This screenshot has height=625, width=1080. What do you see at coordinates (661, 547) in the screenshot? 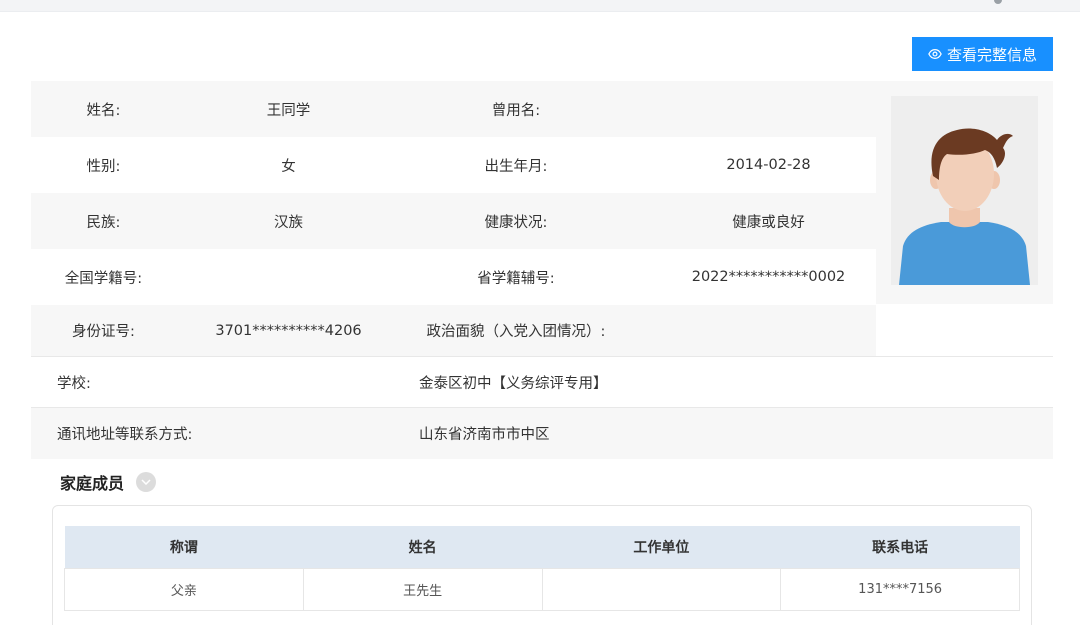
I see `column-header-workplace: 工作单位` at bounding box center [661, 547].